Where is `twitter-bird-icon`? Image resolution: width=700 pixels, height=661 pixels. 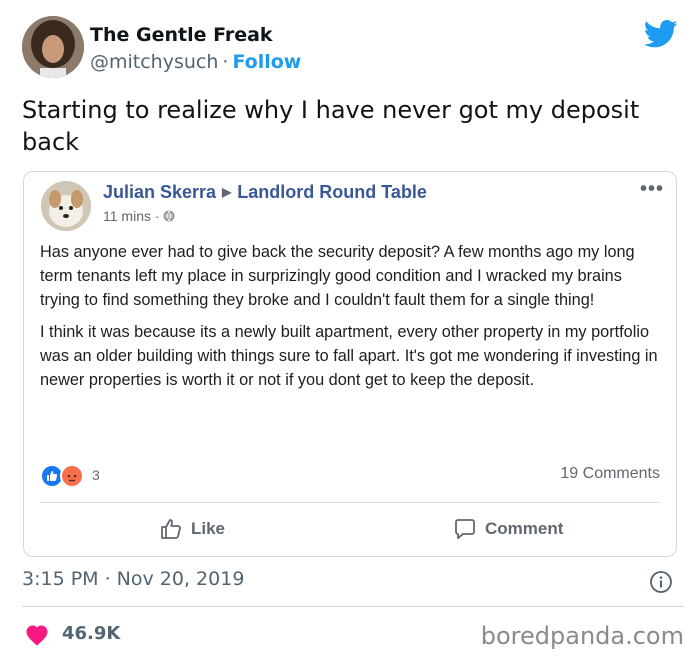 twitter-bird-icon is located at coordinates (661, 34).